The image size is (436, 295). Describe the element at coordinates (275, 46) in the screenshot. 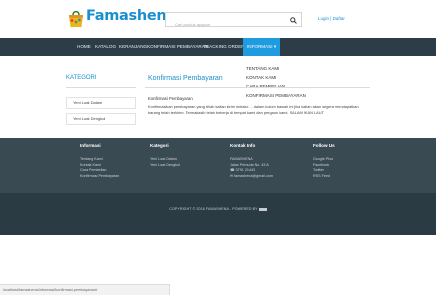

I see `chevron-down-icon: ▾` at that location.